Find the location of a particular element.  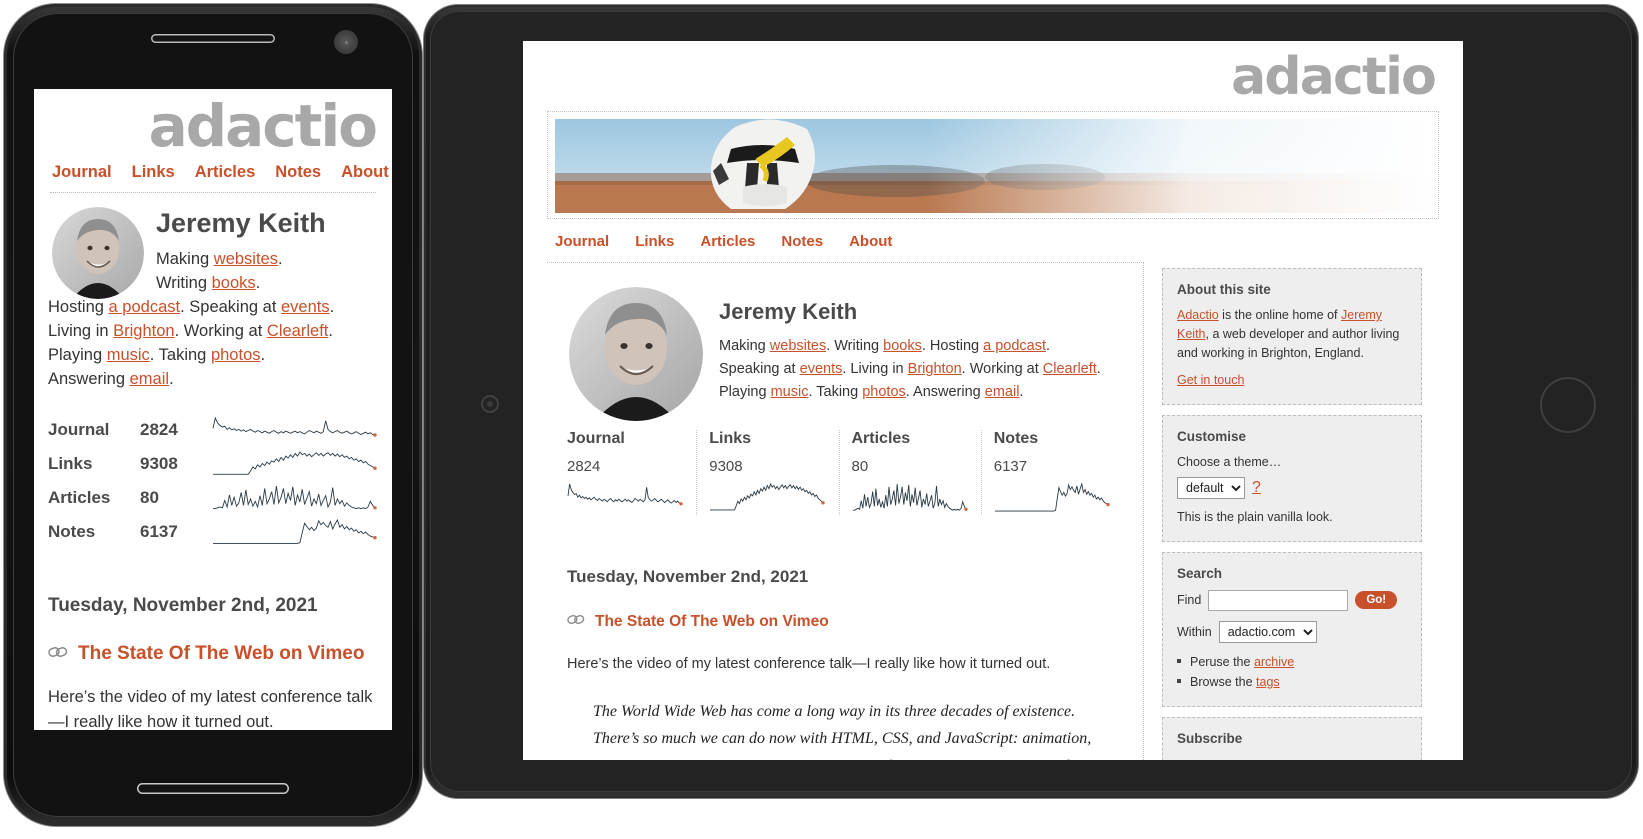

find-label: Find is located at coordinates (1189, 600).